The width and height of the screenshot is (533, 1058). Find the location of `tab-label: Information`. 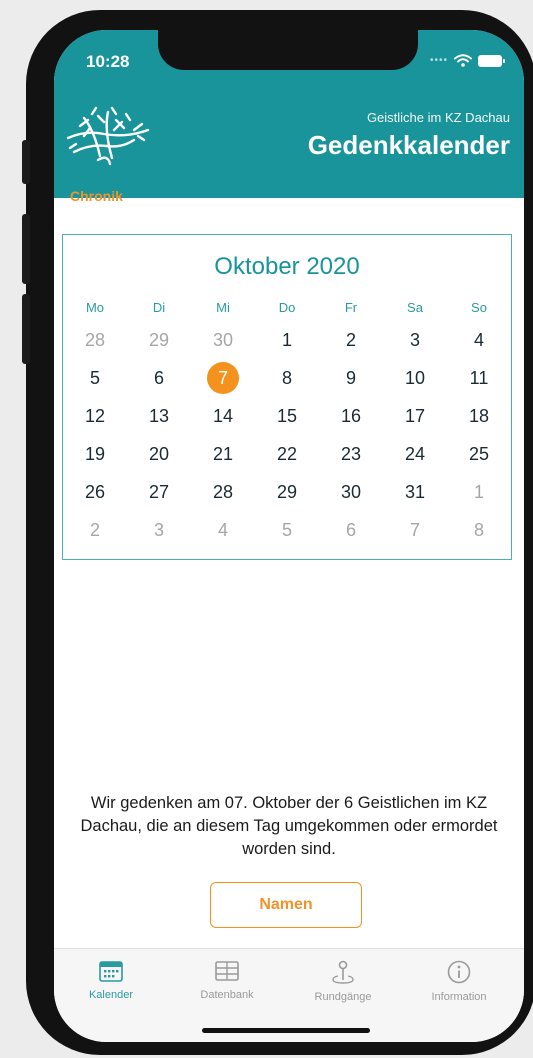

tab-label: Information is located at coordinates (459, 997).